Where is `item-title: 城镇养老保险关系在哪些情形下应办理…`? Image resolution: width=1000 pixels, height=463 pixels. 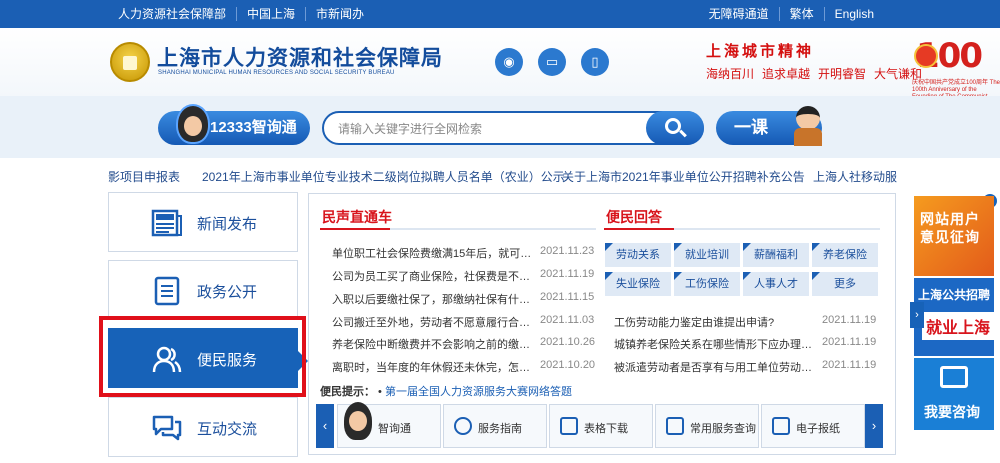 item-title: 城镇养老保险关系在哪些情形下应办理… is located at coordinates (713, 345).